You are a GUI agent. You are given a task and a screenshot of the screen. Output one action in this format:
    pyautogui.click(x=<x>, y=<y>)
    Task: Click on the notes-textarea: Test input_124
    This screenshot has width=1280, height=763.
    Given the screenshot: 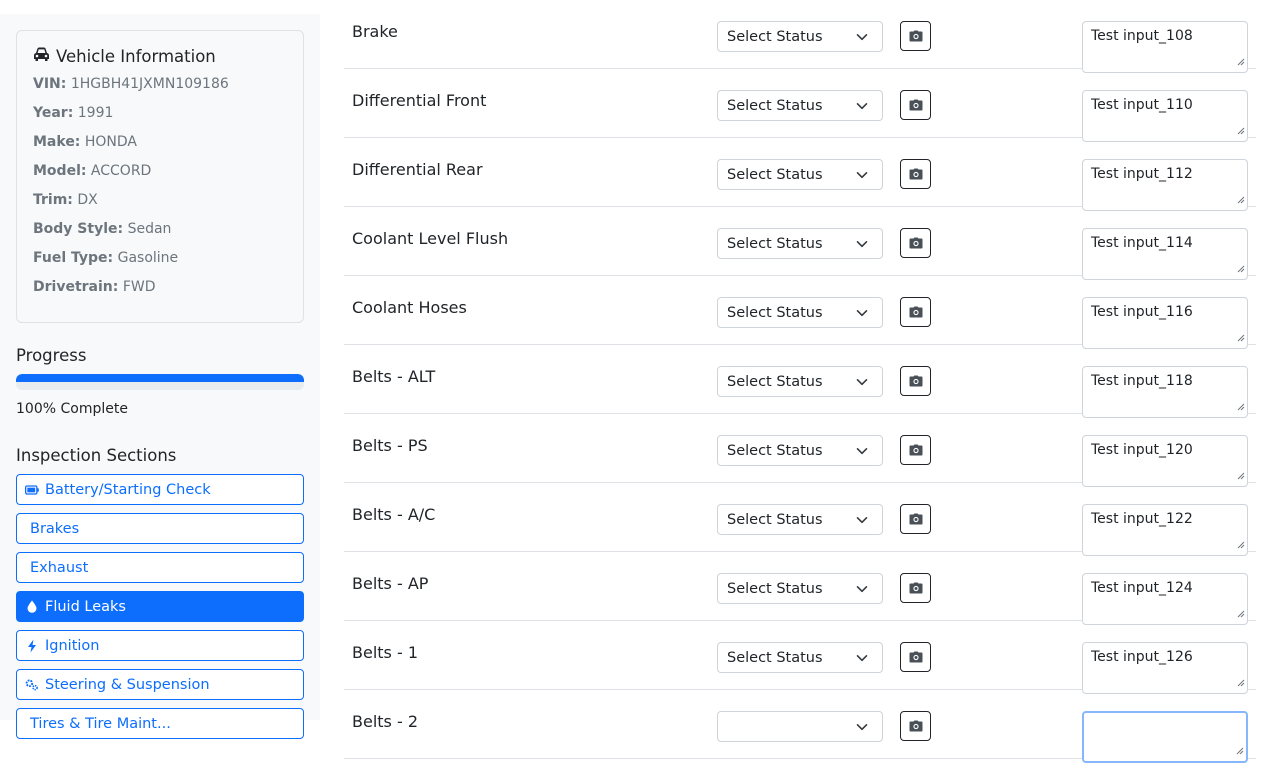 What is the action you would take?
    pyautogui.click(x=1165, y=599)
    